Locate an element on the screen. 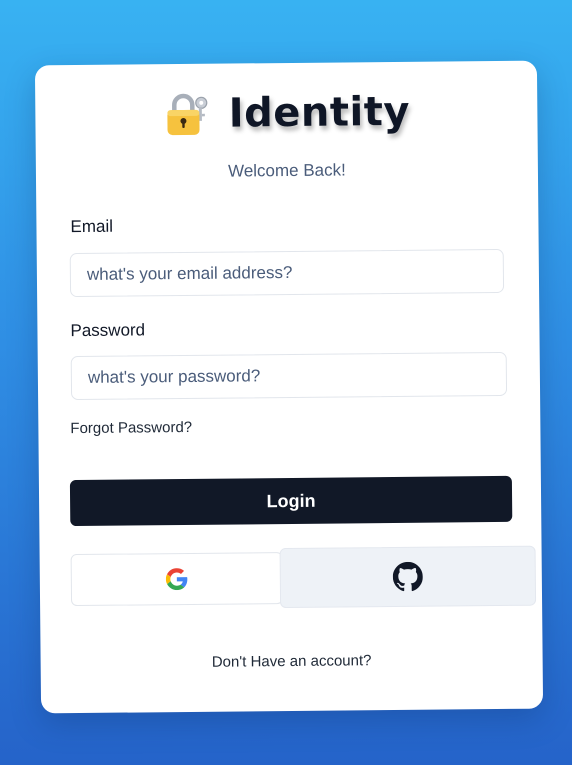 The width and height of the screenshot is (572, 765). google-icon is located at coordinates (176, 579).